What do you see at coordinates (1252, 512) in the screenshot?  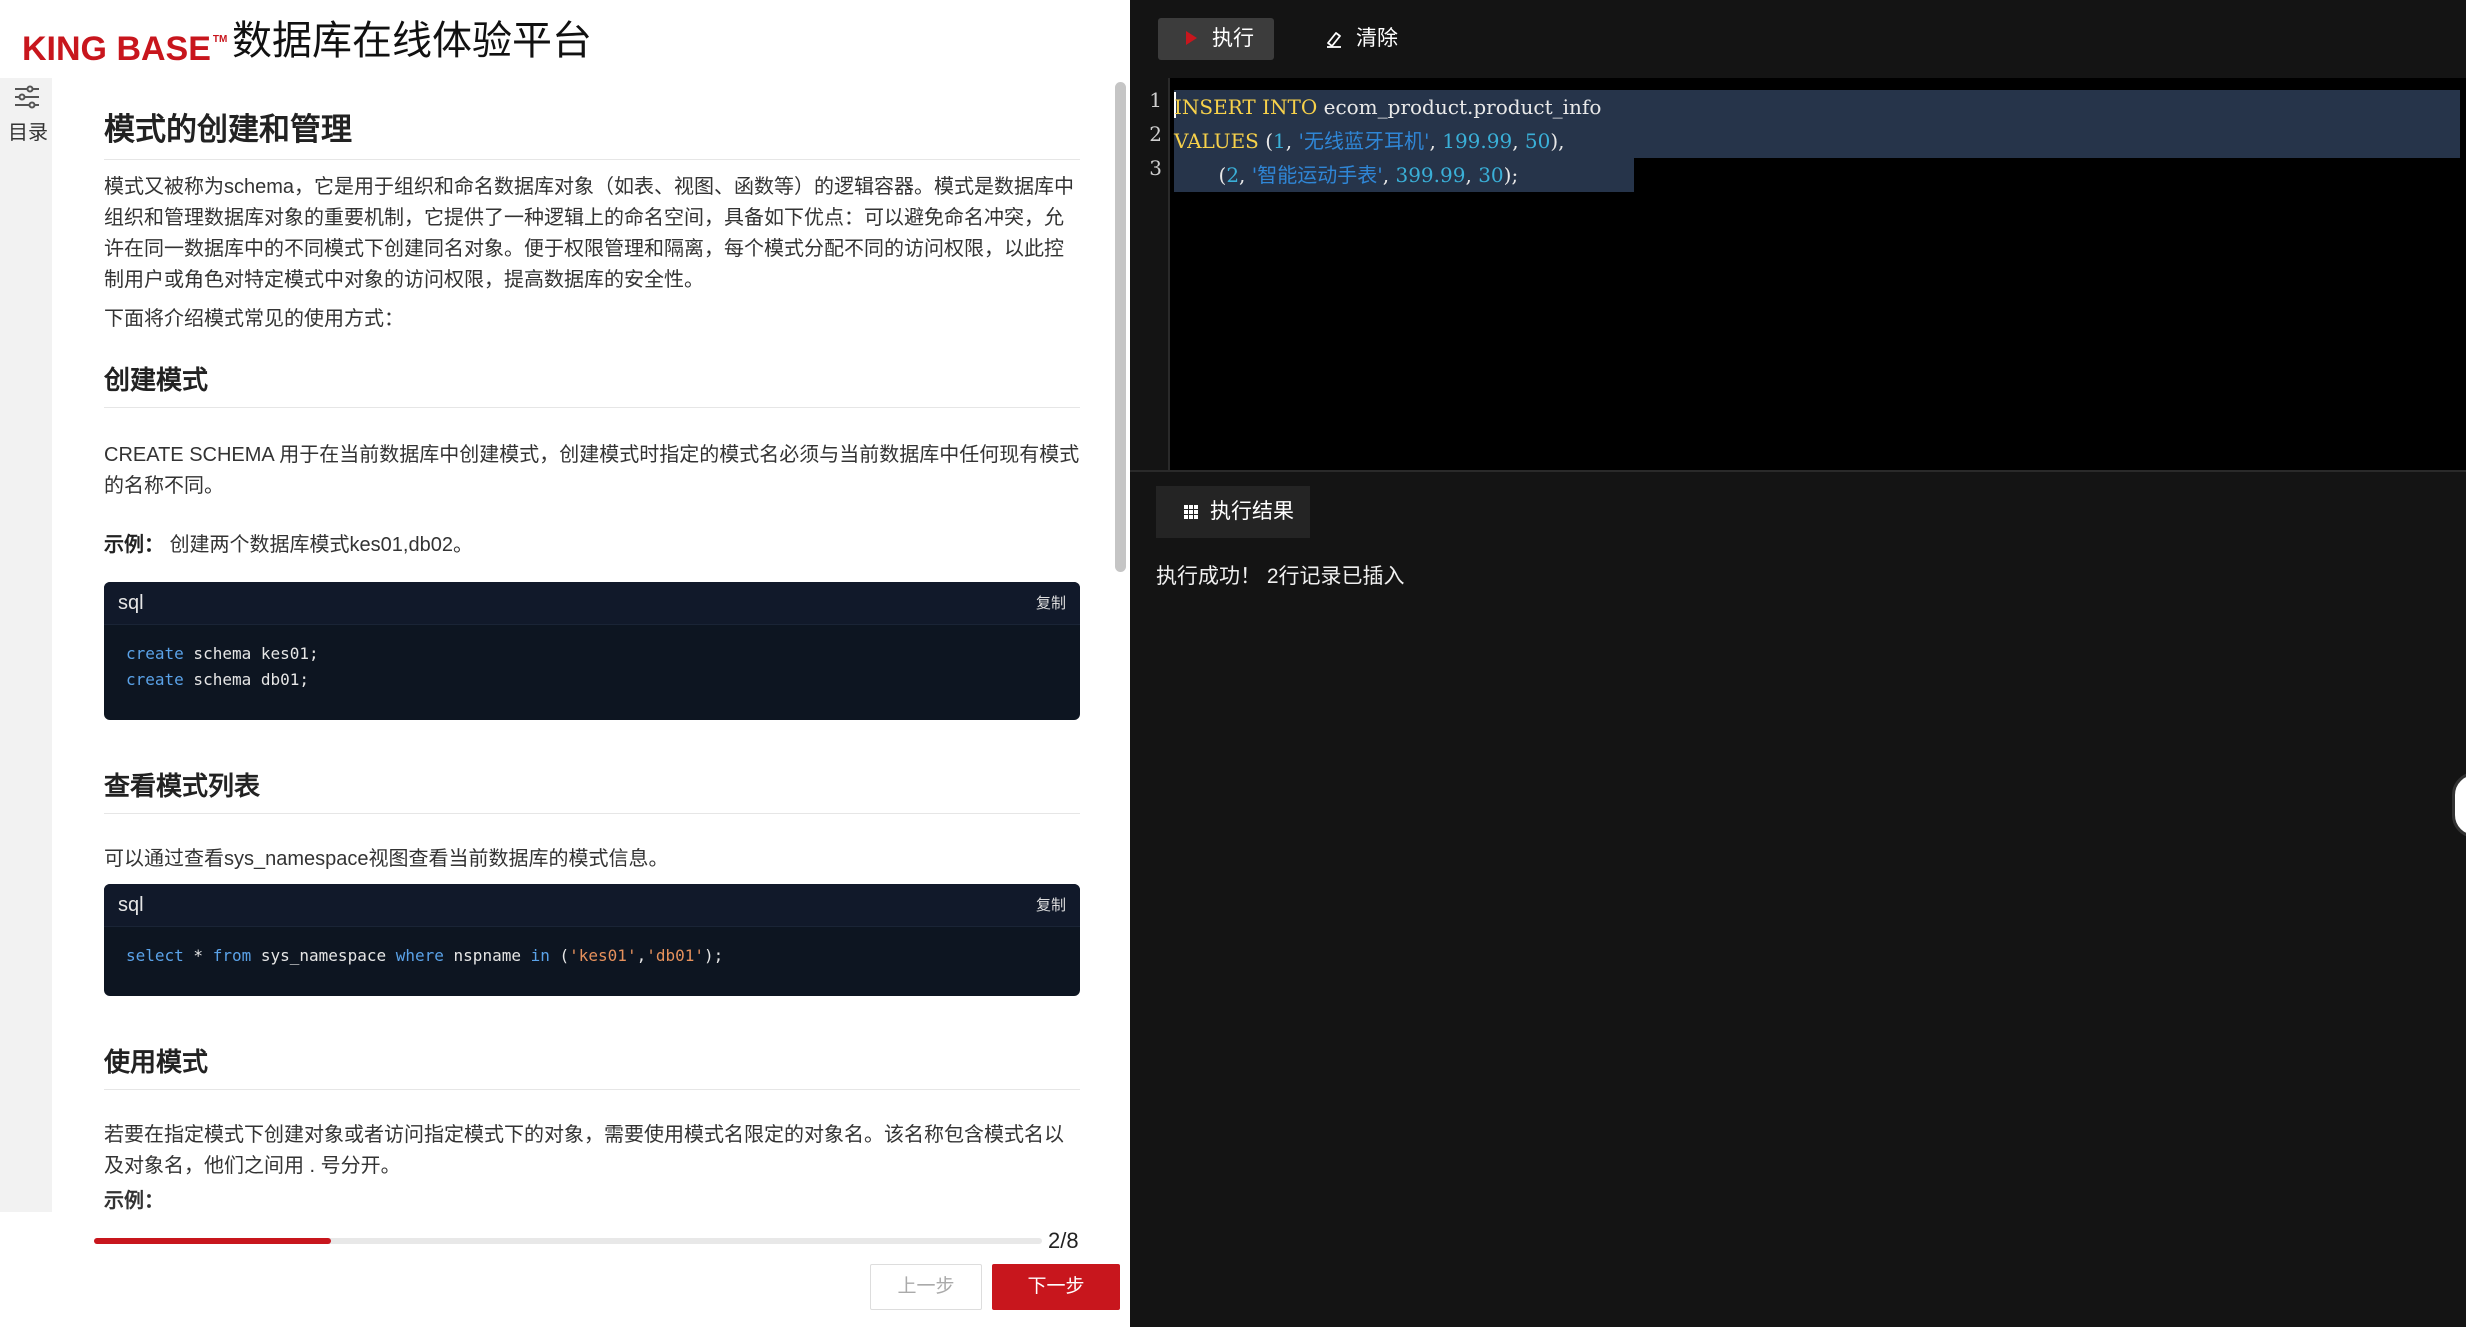 I see `tab-results-label: 执行结果` at bounding box center [1252, 512].